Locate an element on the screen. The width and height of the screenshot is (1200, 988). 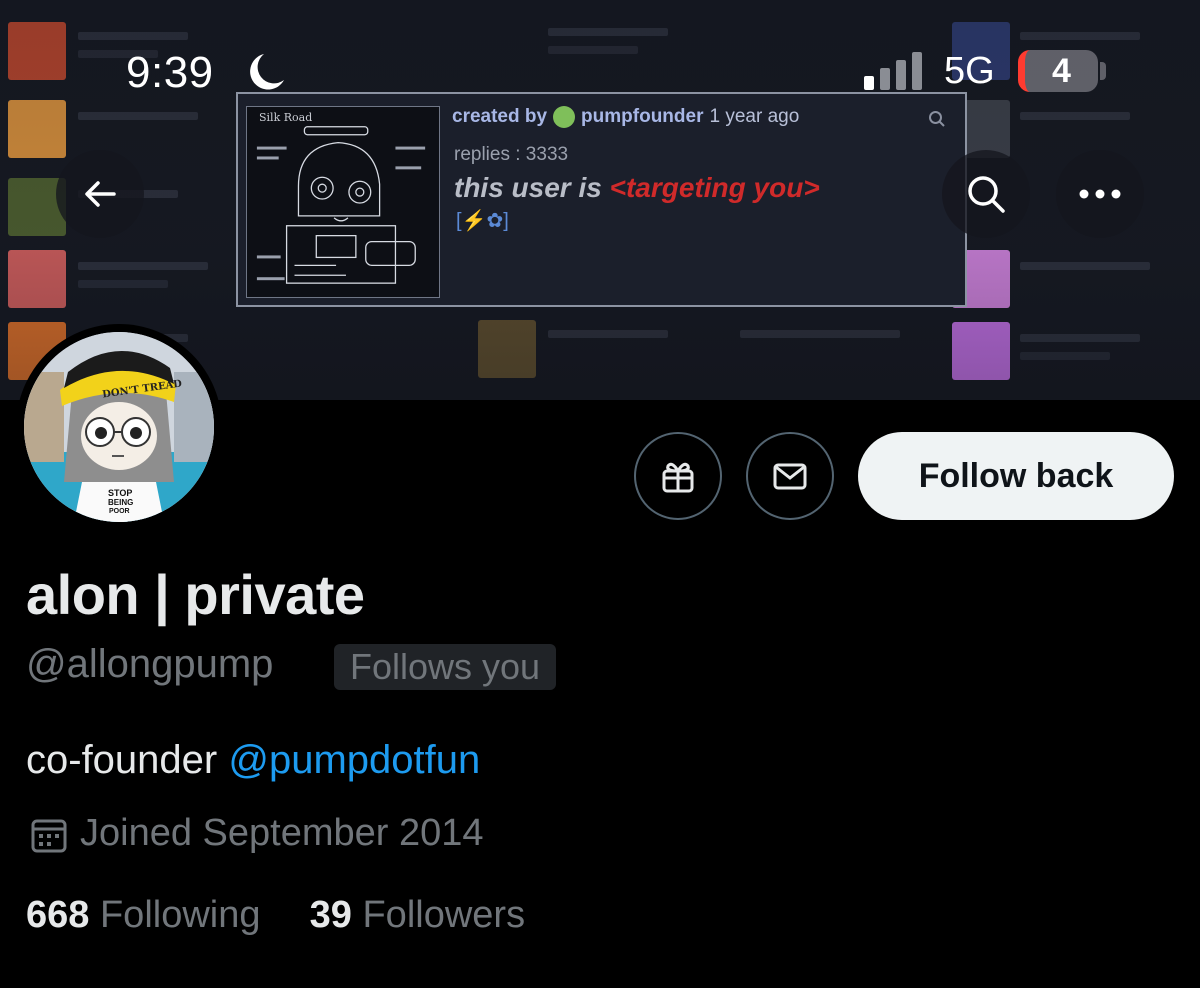
gift-button is located at coordinates (678, 476).